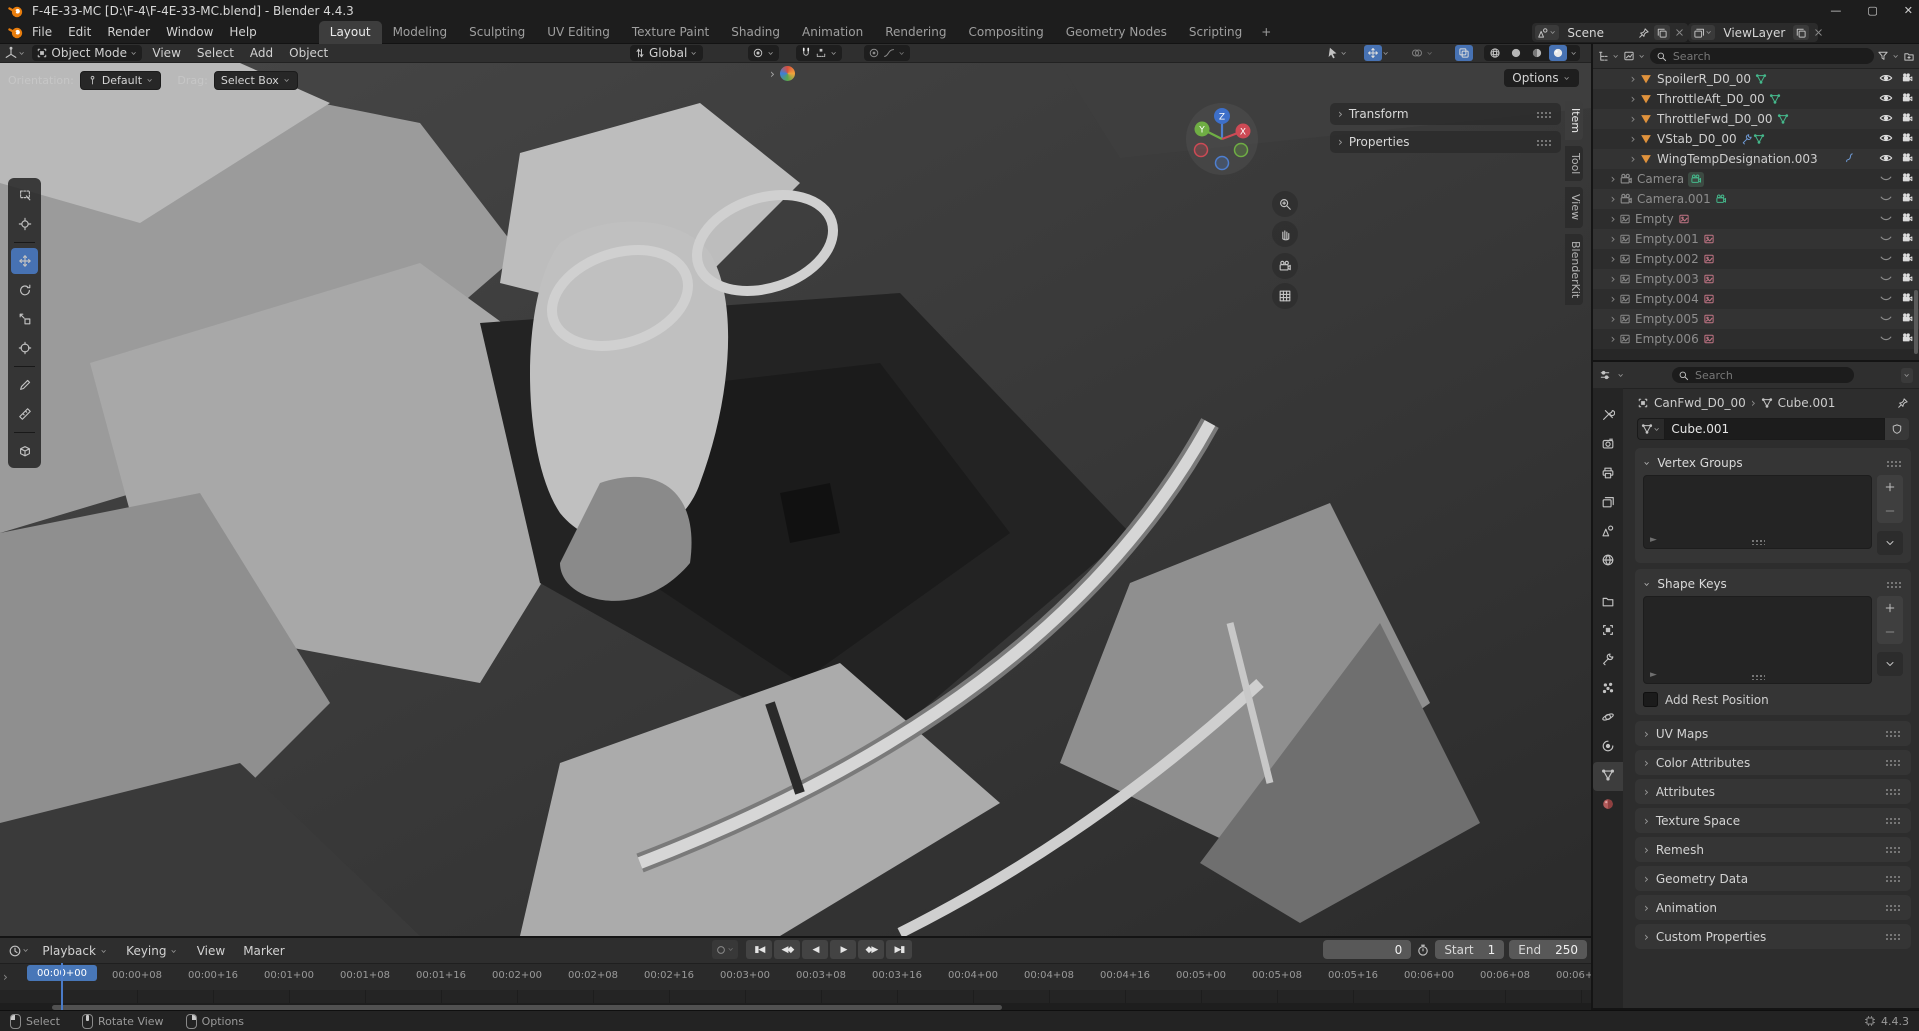 This screenshot has height=1031, width=1919. What do you see at coordinates (1651, 429) in the screenshot?
I see `datablock-type-dropdown: ›` at bounding box center [1651, 429].